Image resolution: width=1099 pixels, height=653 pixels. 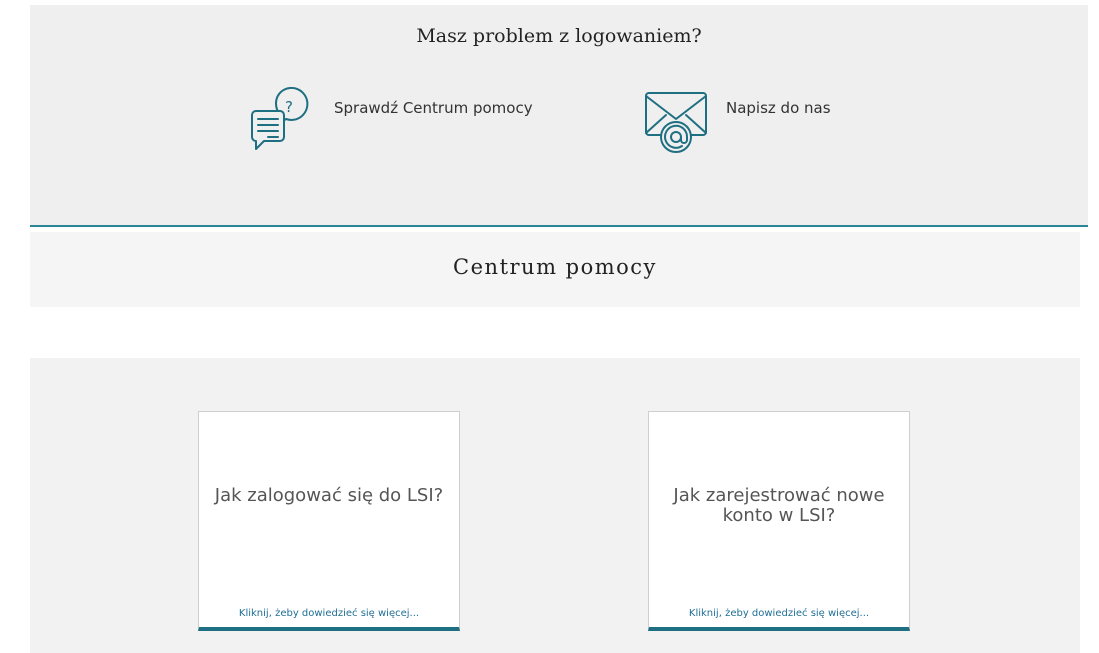 I want to click on help-card-title: Jak zarejestrować nowe konto w LSI?, so click(x=779, y=505).